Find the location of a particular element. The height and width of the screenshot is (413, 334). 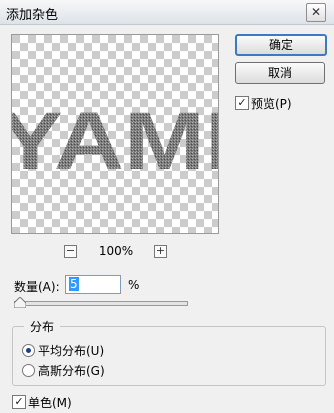

amount-input: 5 is located at coordinates (93, 284).